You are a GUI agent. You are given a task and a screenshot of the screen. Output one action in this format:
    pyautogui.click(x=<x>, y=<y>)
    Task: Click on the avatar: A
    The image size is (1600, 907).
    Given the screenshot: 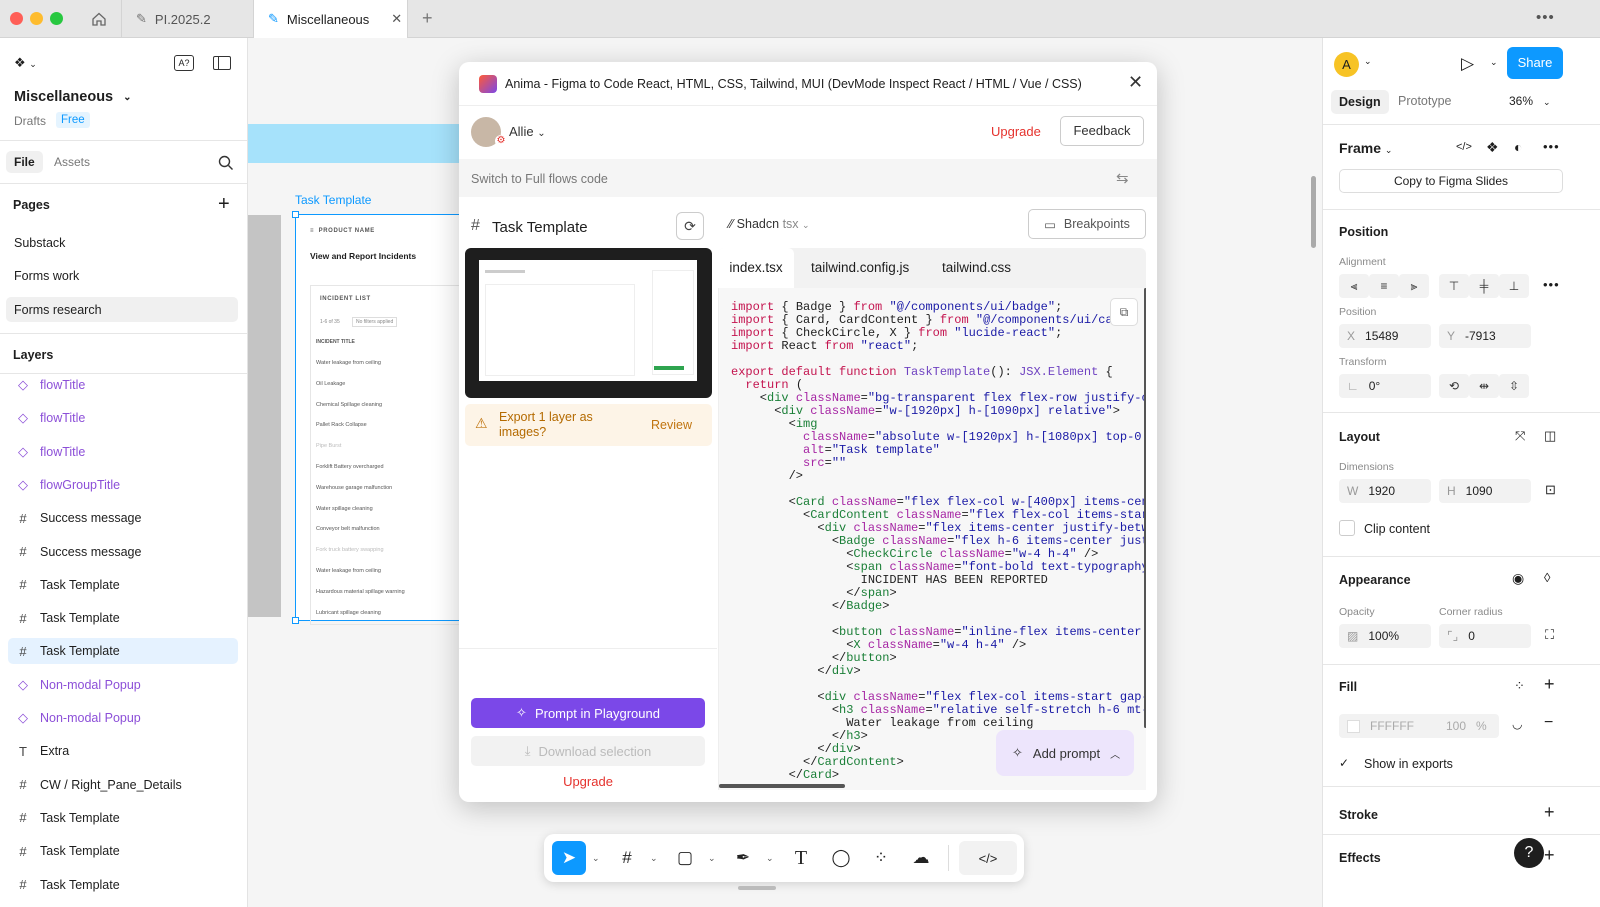 What is the action you would take?
    pyautogui.click(x=1346, y=64)
    